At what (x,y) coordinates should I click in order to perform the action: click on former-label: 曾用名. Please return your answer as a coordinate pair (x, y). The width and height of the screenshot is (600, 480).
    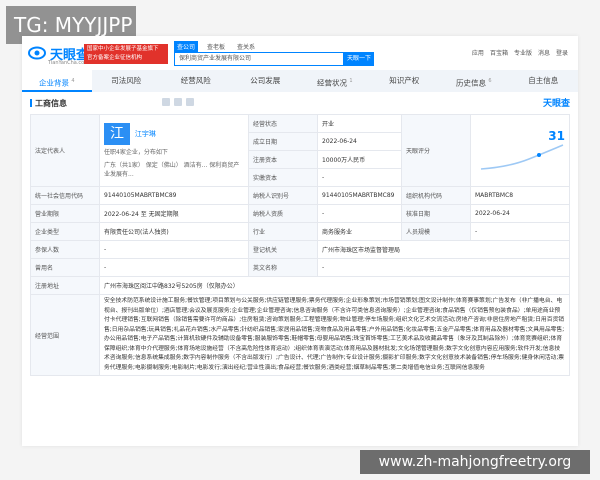
    Looking at the image, I should click on (65, 267).